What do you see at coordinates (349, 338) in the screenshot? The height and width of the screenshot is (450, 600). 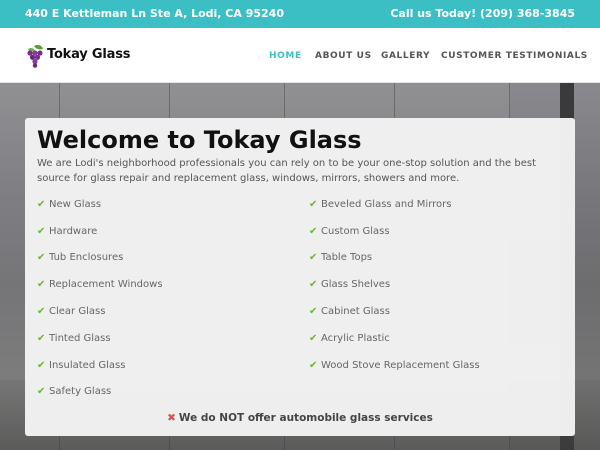 I see `service-item: ✔ Acrylic Plastic` at bounding box center [349, 338].